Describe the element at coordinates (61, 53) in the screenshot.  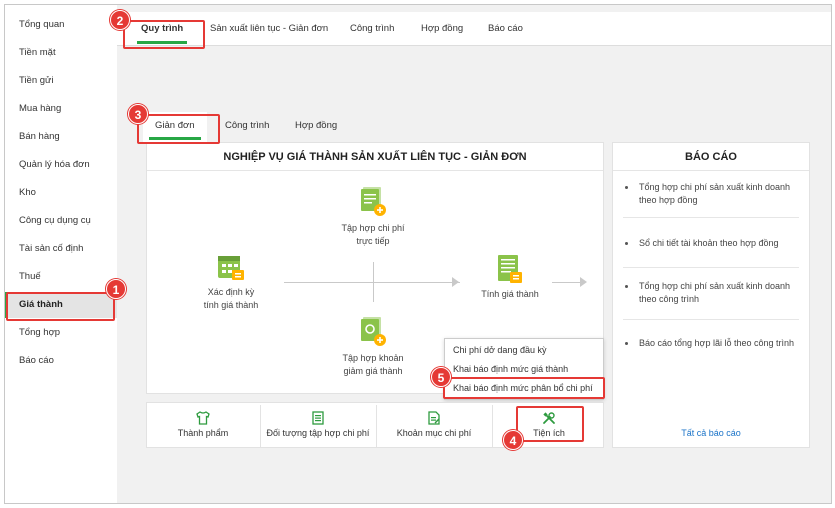
I see `sidebar-item-tien-mat: Tiền mặt` at that location.